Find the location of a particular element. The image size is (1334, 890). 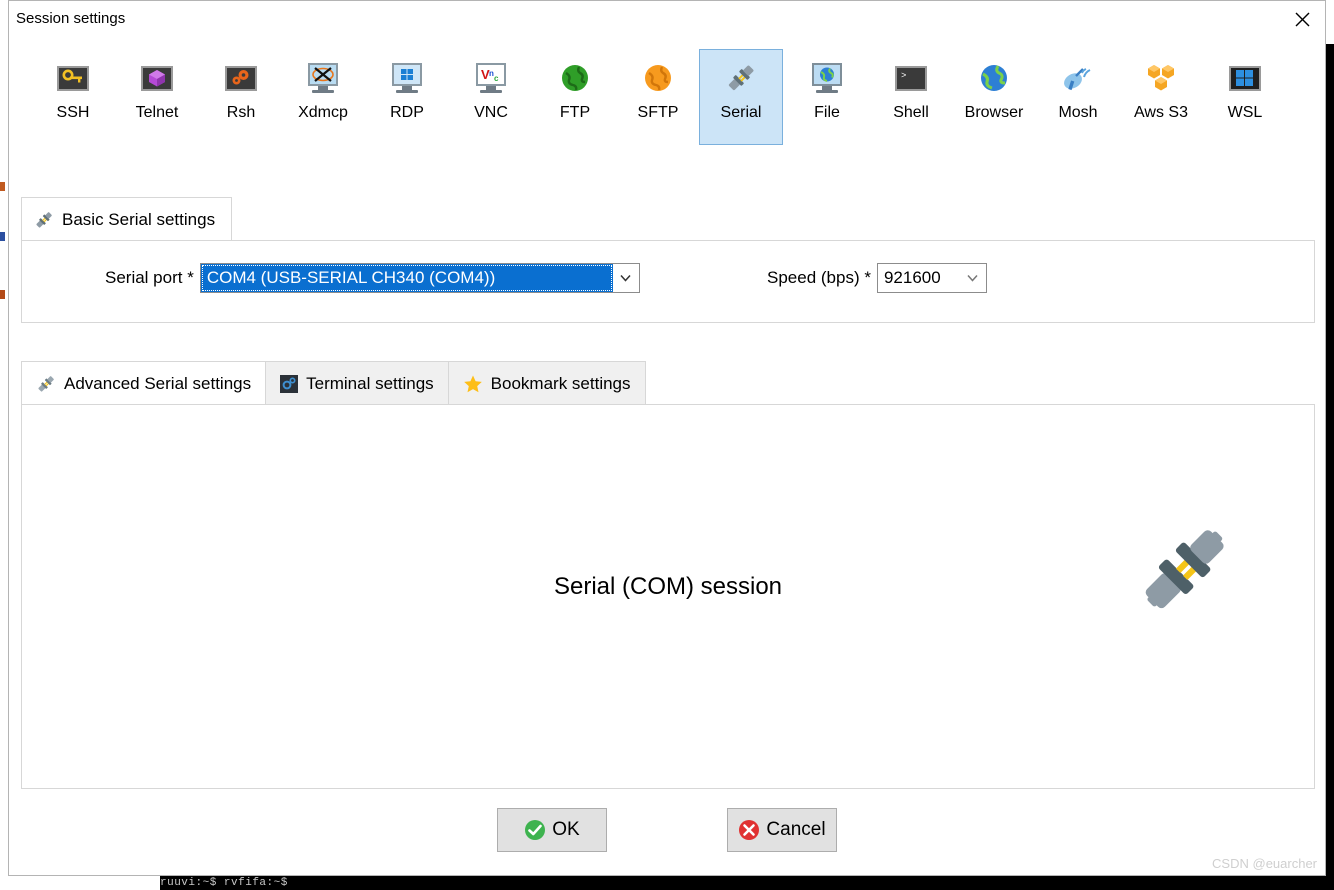

session-type-label: File is located at coordinates (827, 112).